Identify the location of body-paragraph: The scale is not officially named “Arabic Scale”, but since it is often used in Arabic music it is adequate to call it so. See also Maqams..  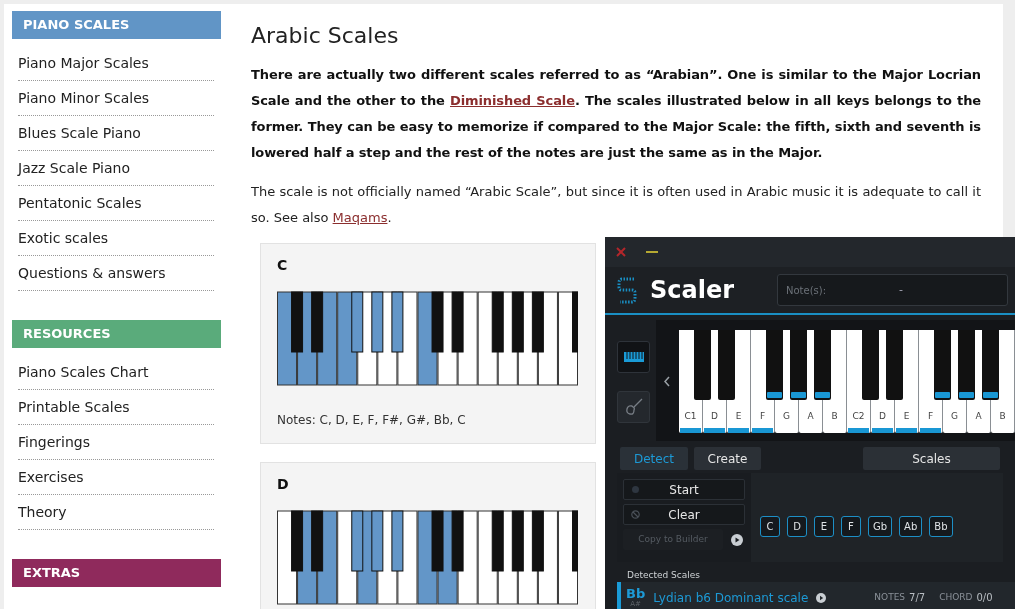
(616, 205).